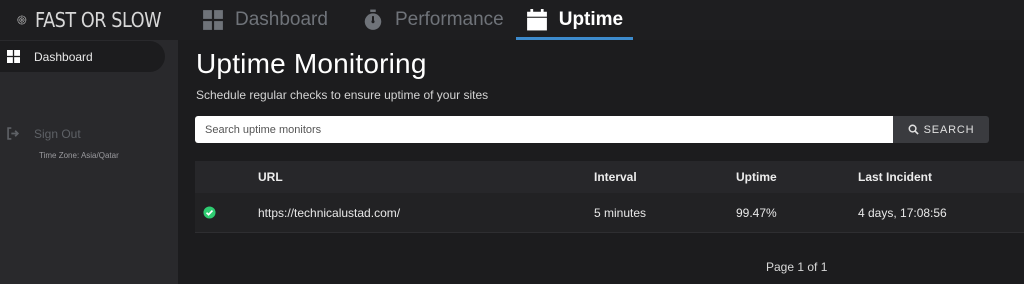 This screenshot has height=284, width=1024. What do you see at coordinates (449, 19) in the screenshot?
I see `tab-performance-label: Performance` at bounding box center [449, 19].